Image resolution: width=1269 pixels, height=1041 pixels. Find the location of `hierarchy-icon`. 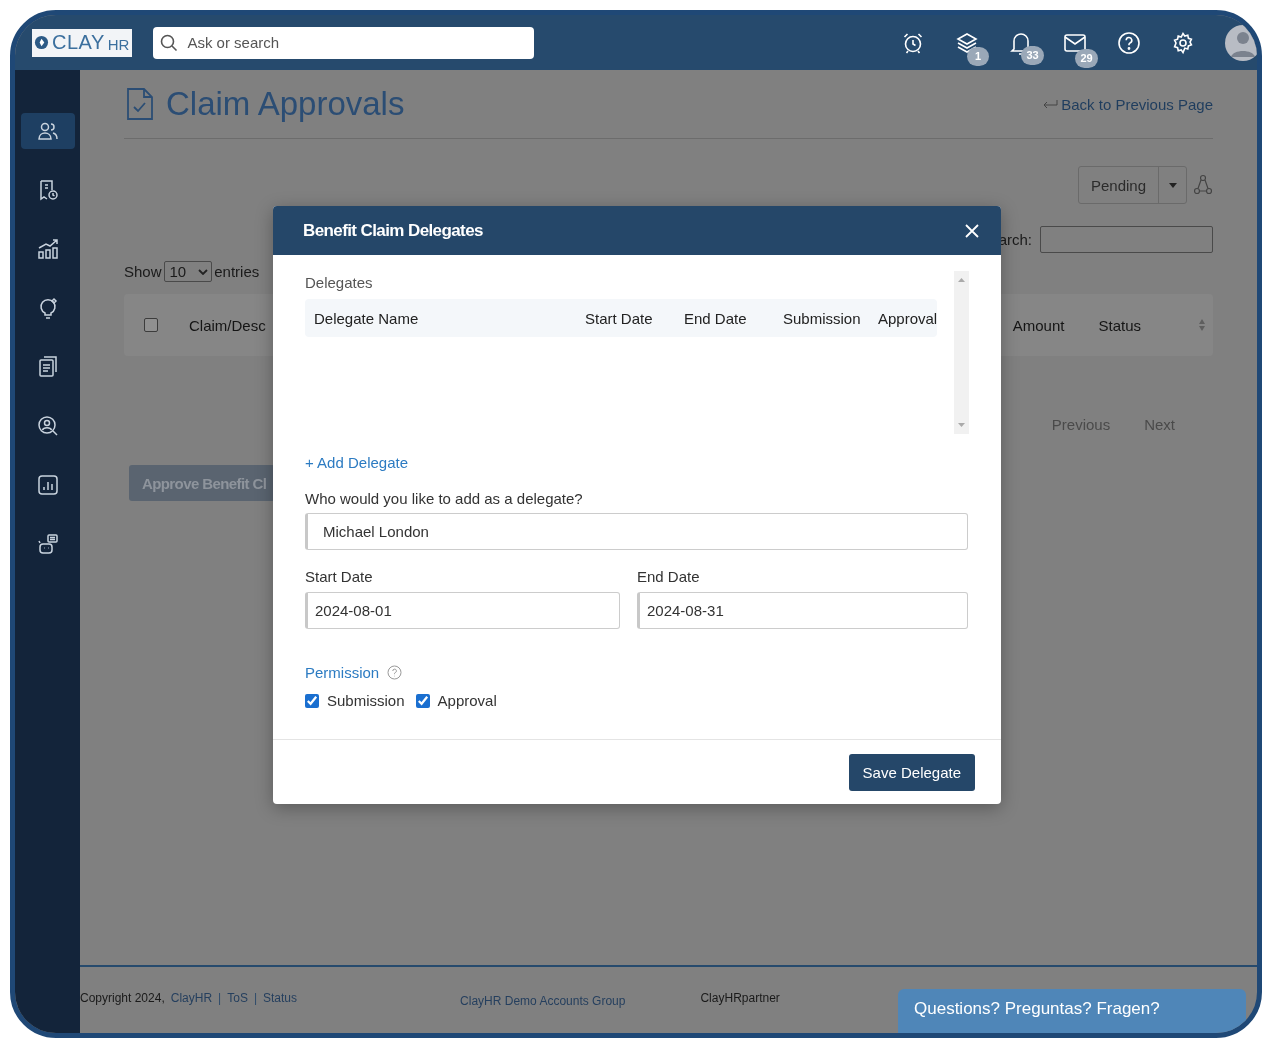

hierarchy-icon is located at coordinates (1203, 185).